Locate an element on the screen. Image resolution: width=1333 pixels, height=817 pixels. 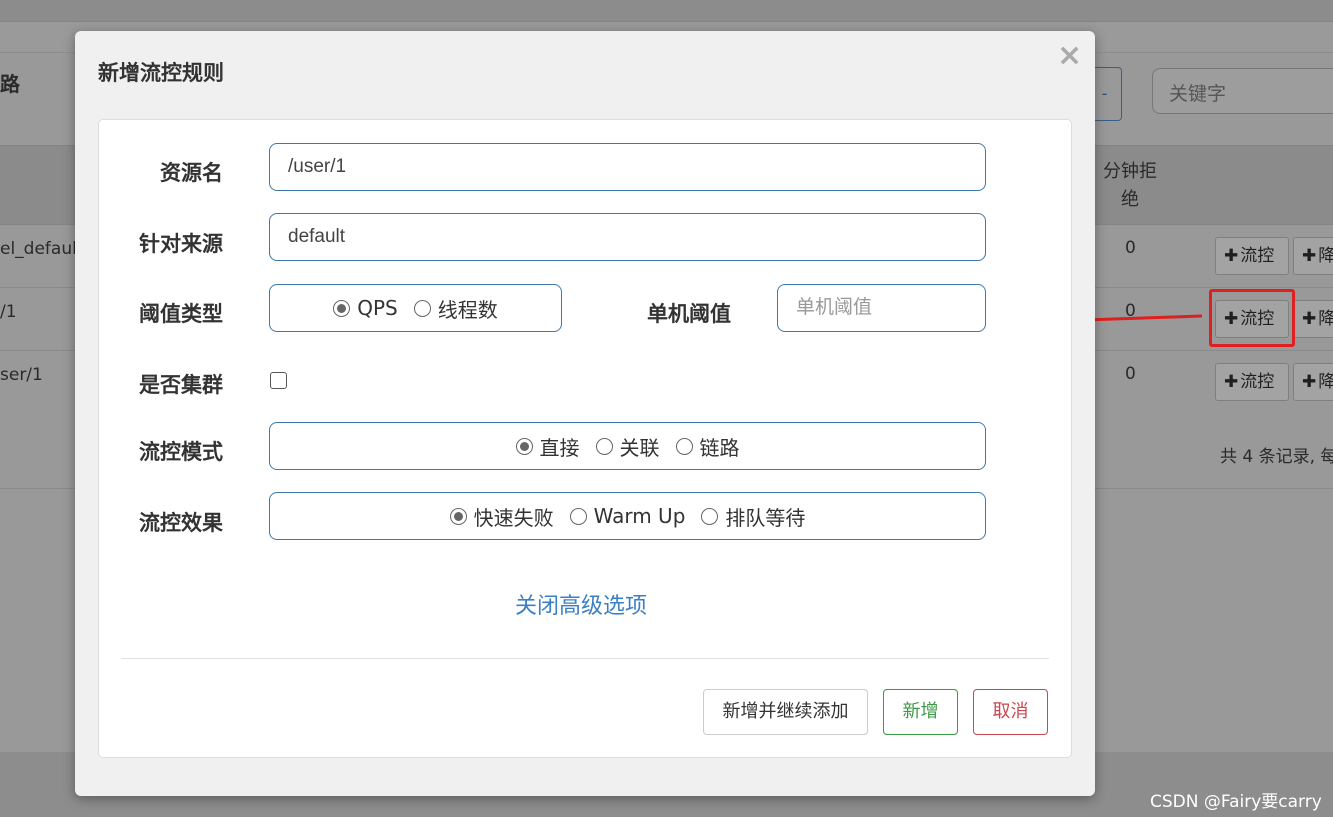
column-header-minute-reject: 分钟拒绝 is located at coordinates (1130, 185).